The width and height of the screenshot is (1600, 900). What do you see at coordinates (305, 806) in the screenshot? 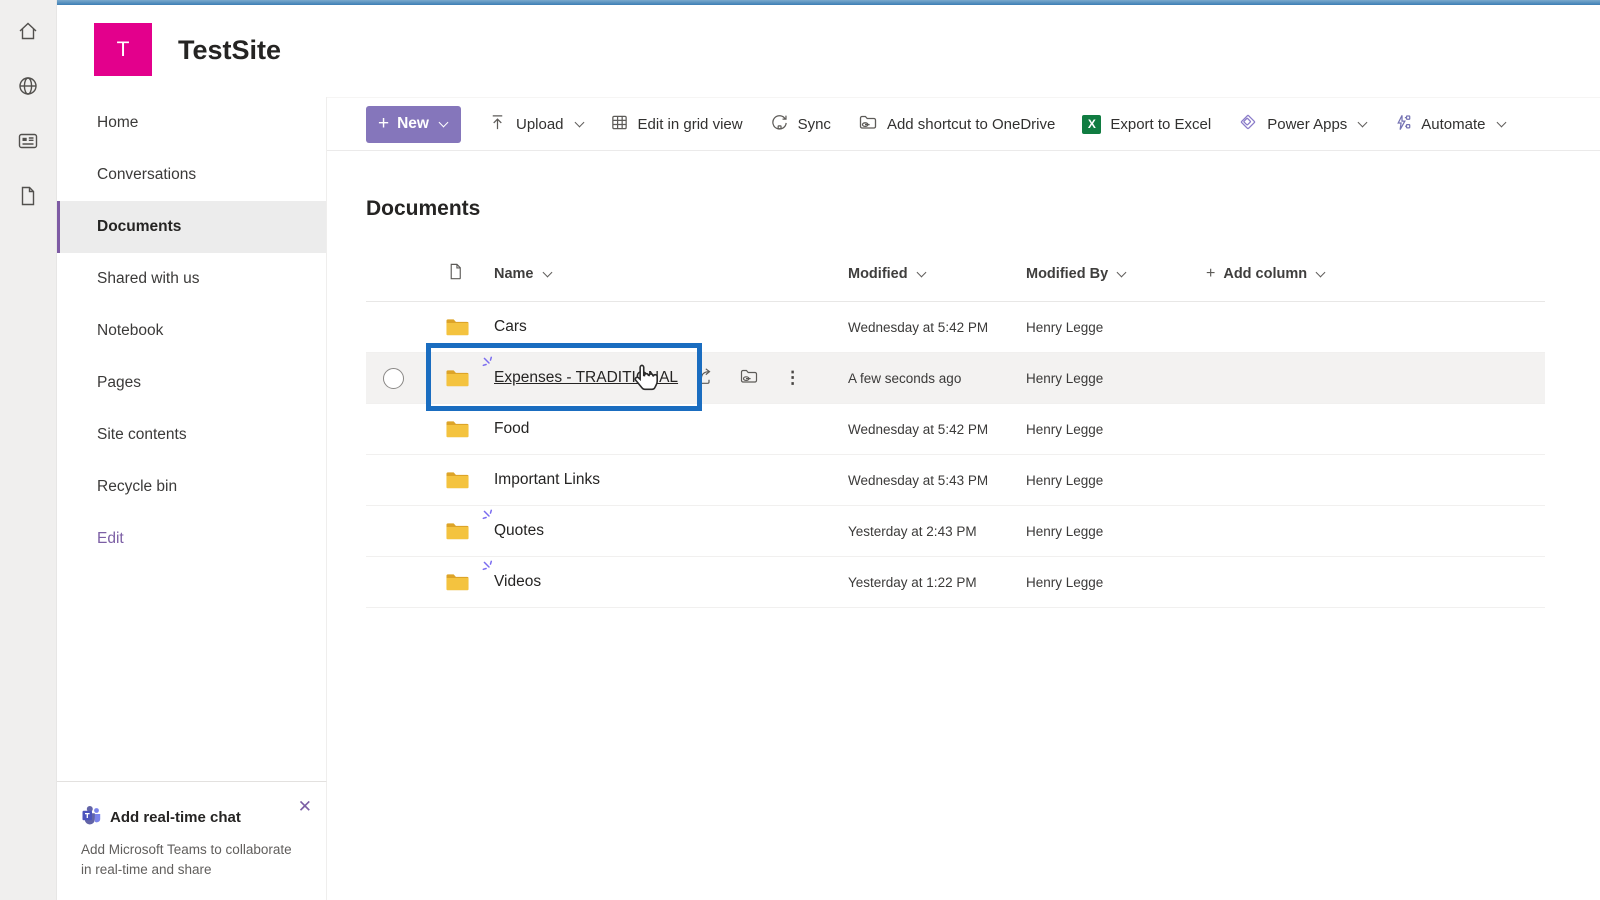
I see `close-icon: ✕` at bounding box center [305, 806].